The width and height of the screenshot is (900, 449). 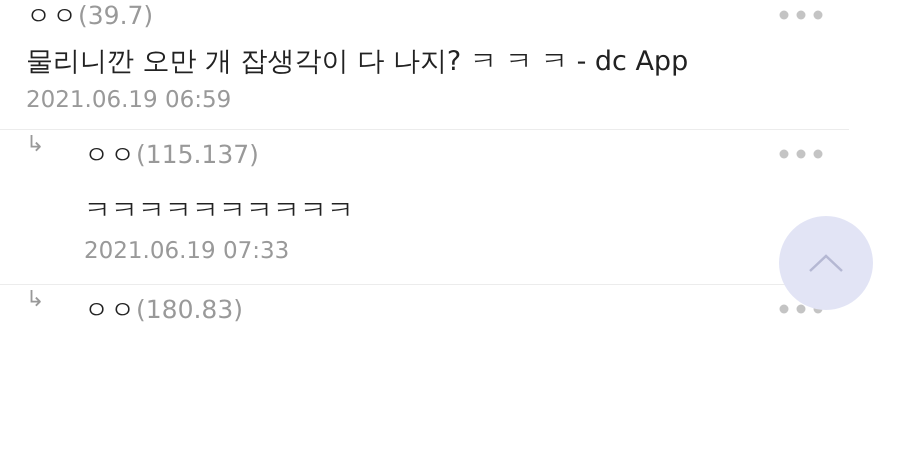 What do you see at coordinates (197, 154) in the screenshot?
I see `ip-address: (115.137)` at bounding box center [197, 154].